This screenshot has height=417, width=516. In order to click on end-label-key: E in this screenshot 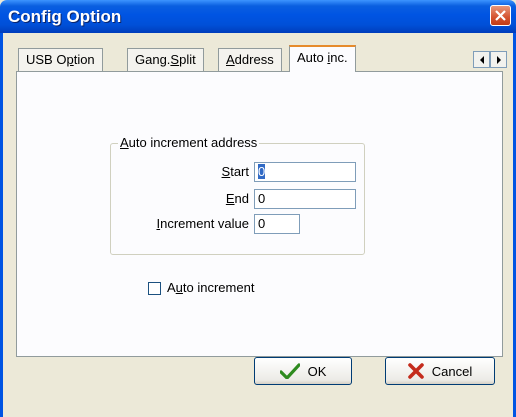, I will do `click(230, 198)`.